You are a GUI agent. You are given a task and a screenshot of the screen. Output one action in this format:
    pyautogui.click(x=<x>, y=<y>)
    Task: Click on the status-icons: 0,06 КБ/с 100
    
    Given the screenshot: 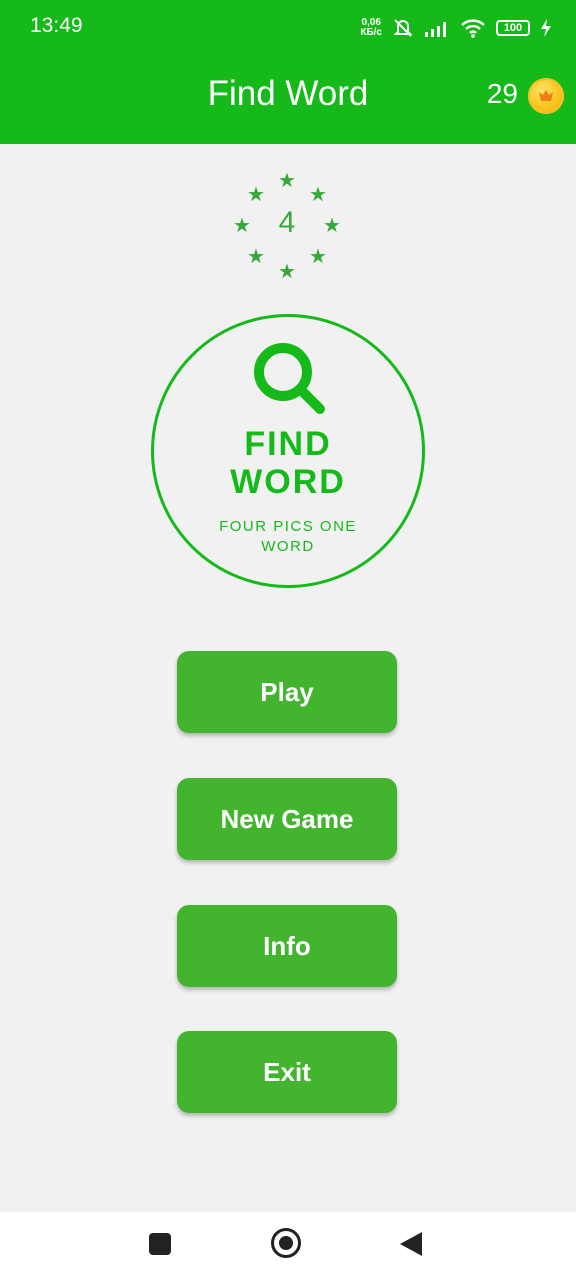 What is the action you would take?
    pyautogui.click(x=456, y=28)
    